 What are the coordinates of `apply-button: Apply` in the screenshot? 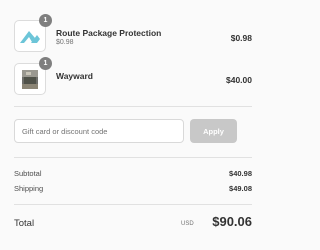 It's located at (213, 131).